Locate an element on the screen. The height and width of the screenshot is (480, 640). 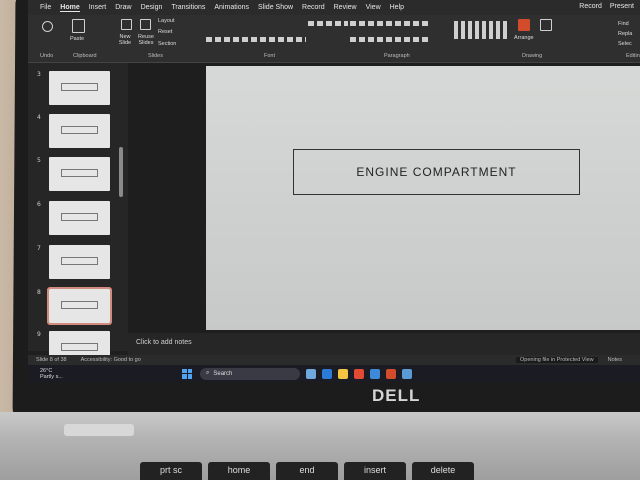
slide-thumbnail-selected is located at coordinates (79, 306).